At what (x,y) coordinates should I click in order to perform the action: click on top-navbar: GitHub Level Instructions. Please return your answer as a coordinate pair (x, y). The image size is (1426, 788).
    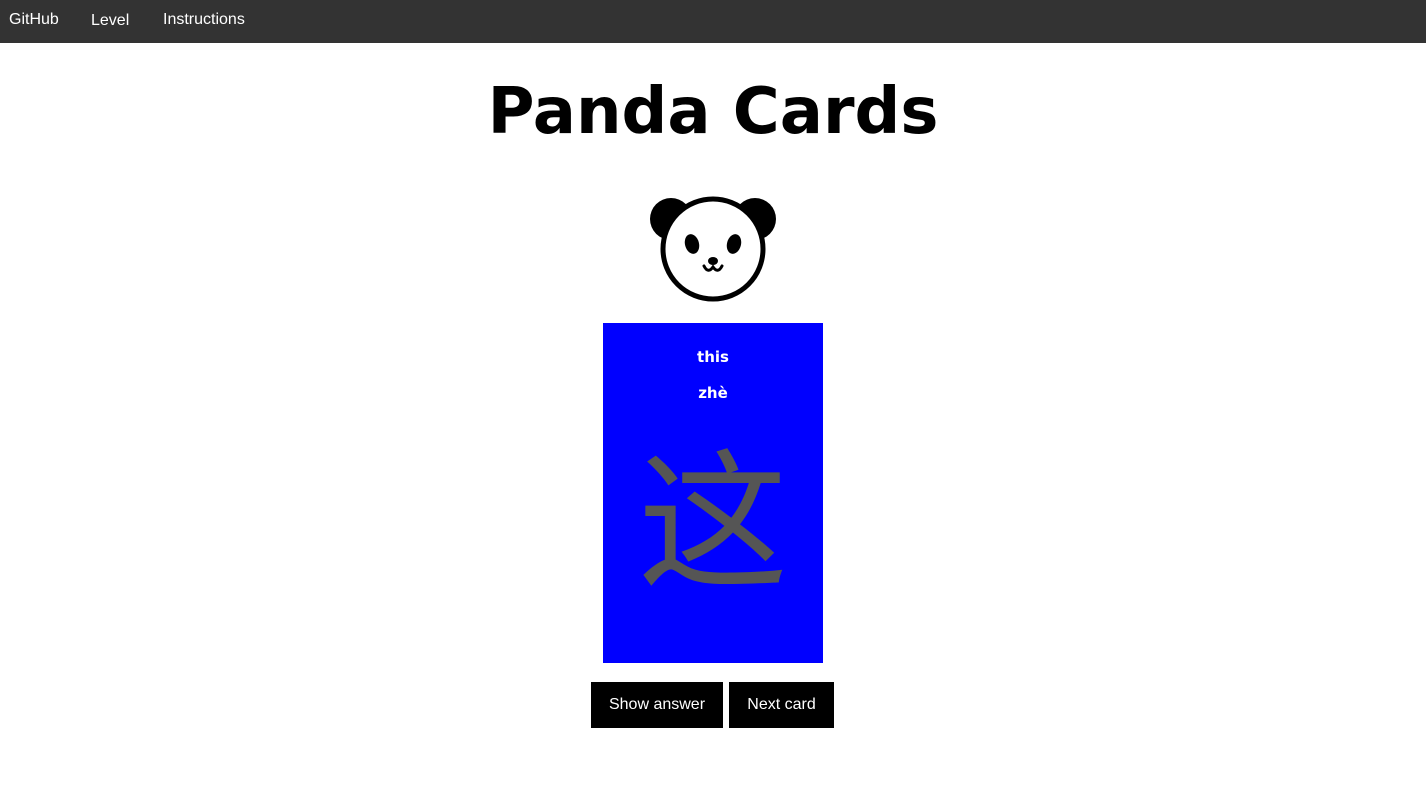
    Looking at the image, I should click on (713, 21).